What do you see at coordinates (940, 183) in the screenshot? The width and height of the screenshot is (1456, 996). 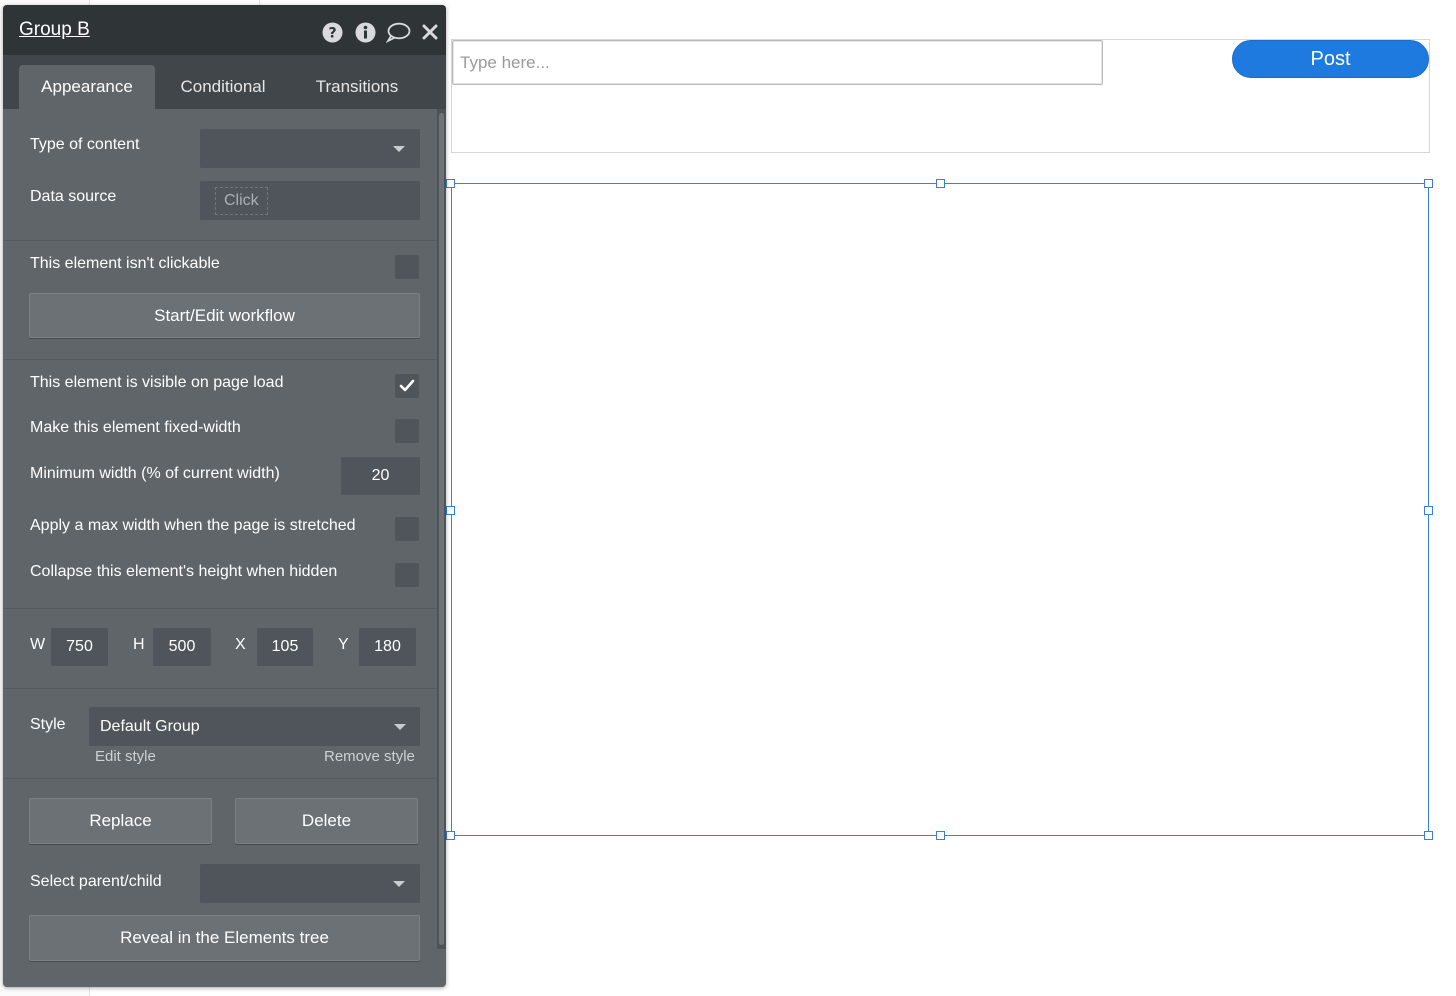 I see `resize-handle-top` at bounding box center [940, 183].